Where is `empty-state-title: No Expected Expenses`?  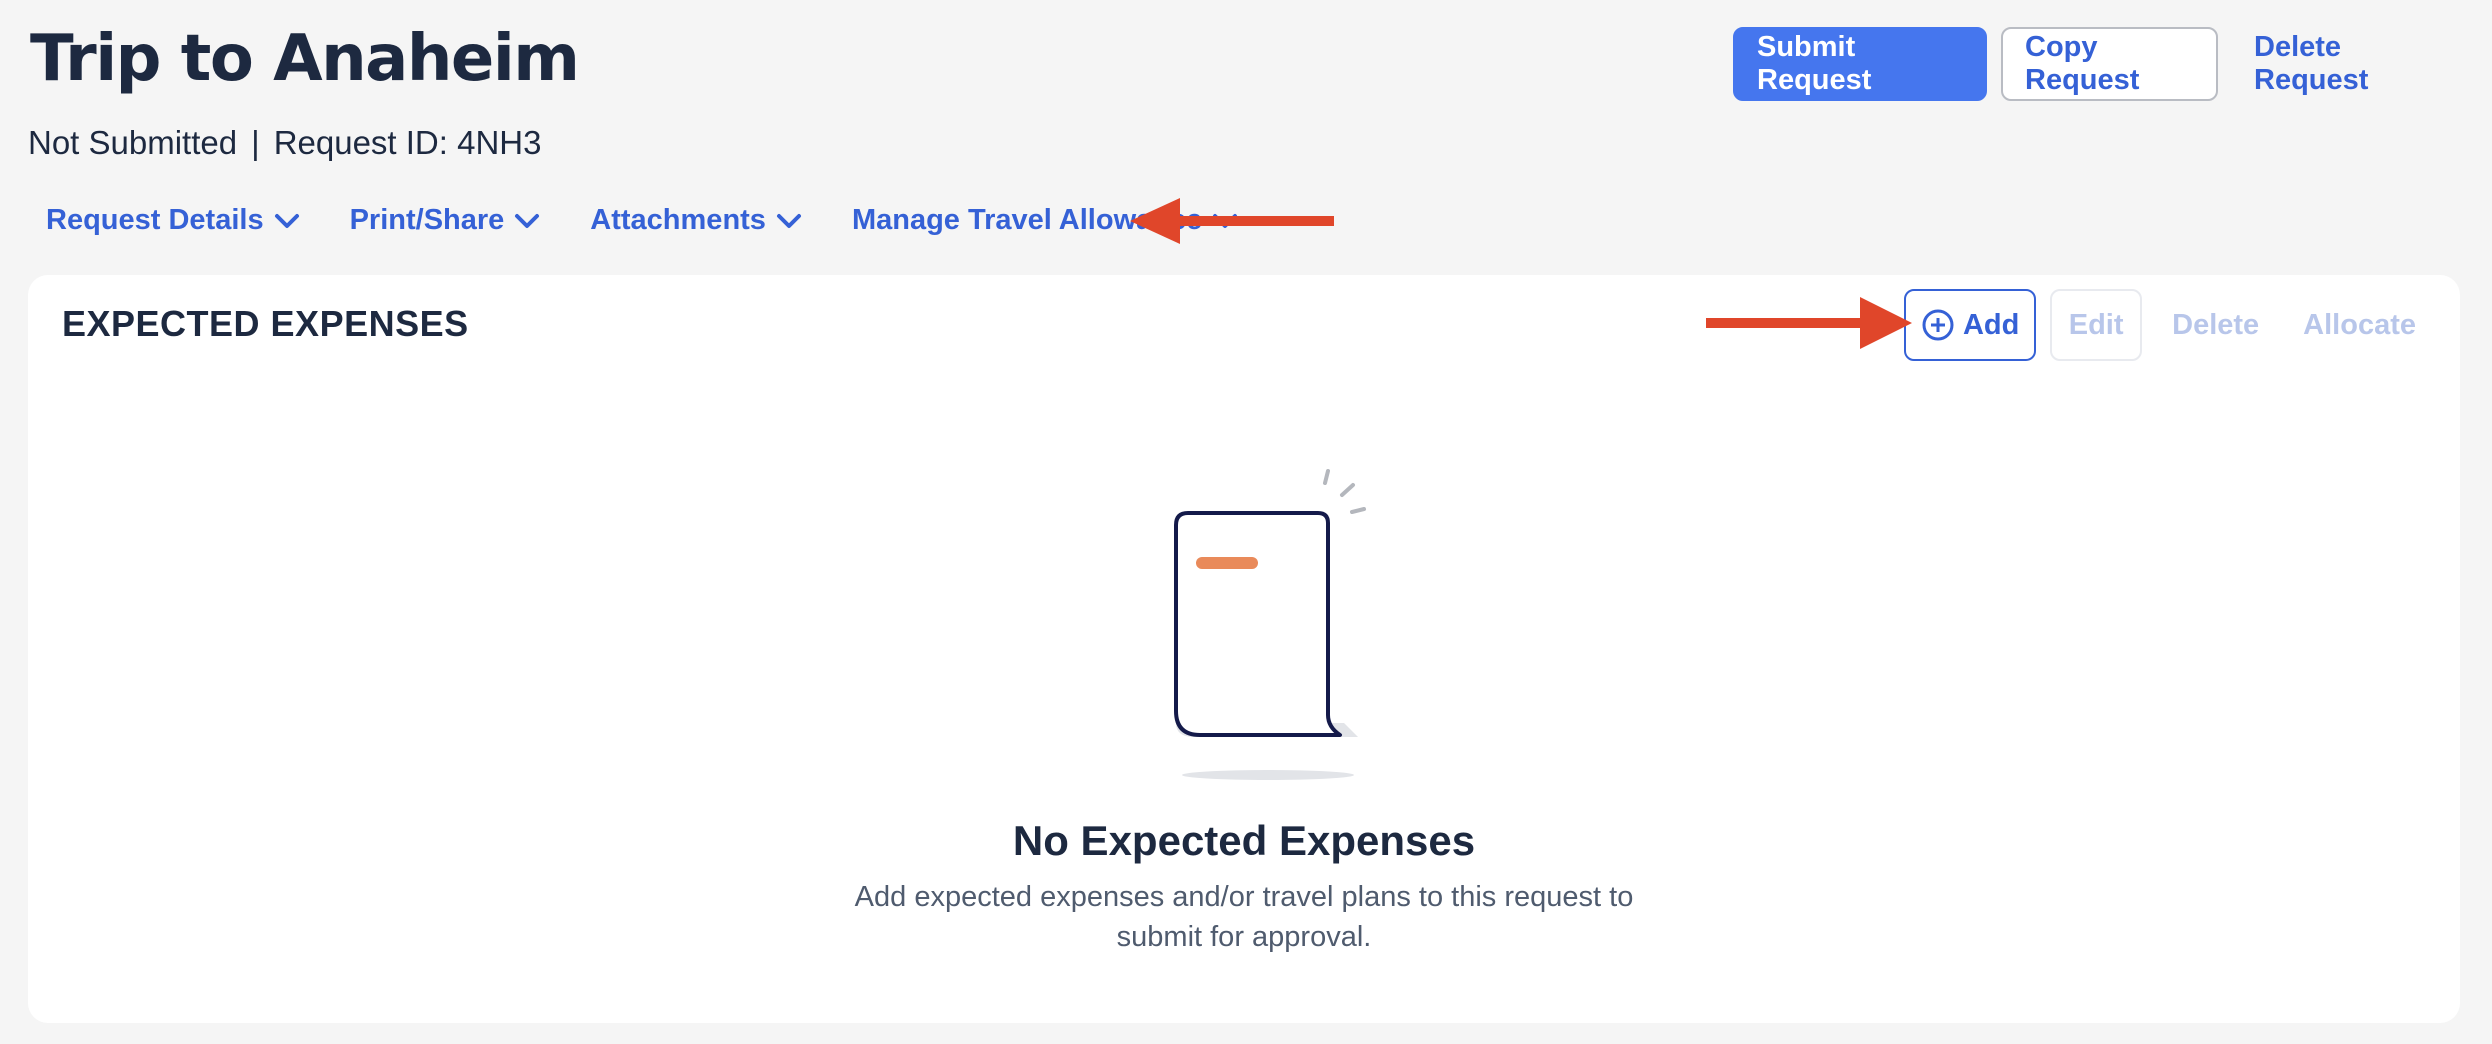
empty-state-title: No Expected Expenses is located at coordinates (1244, 840).